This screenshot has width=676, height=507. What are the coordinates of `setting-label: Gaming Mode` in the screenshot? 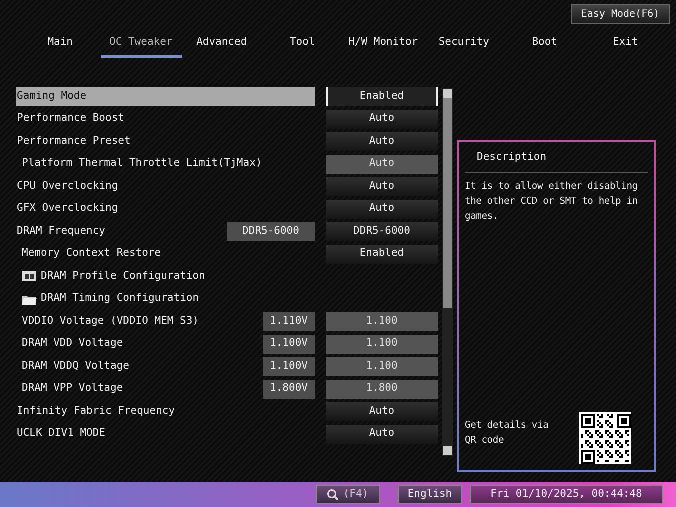 It's located at (165, 96).